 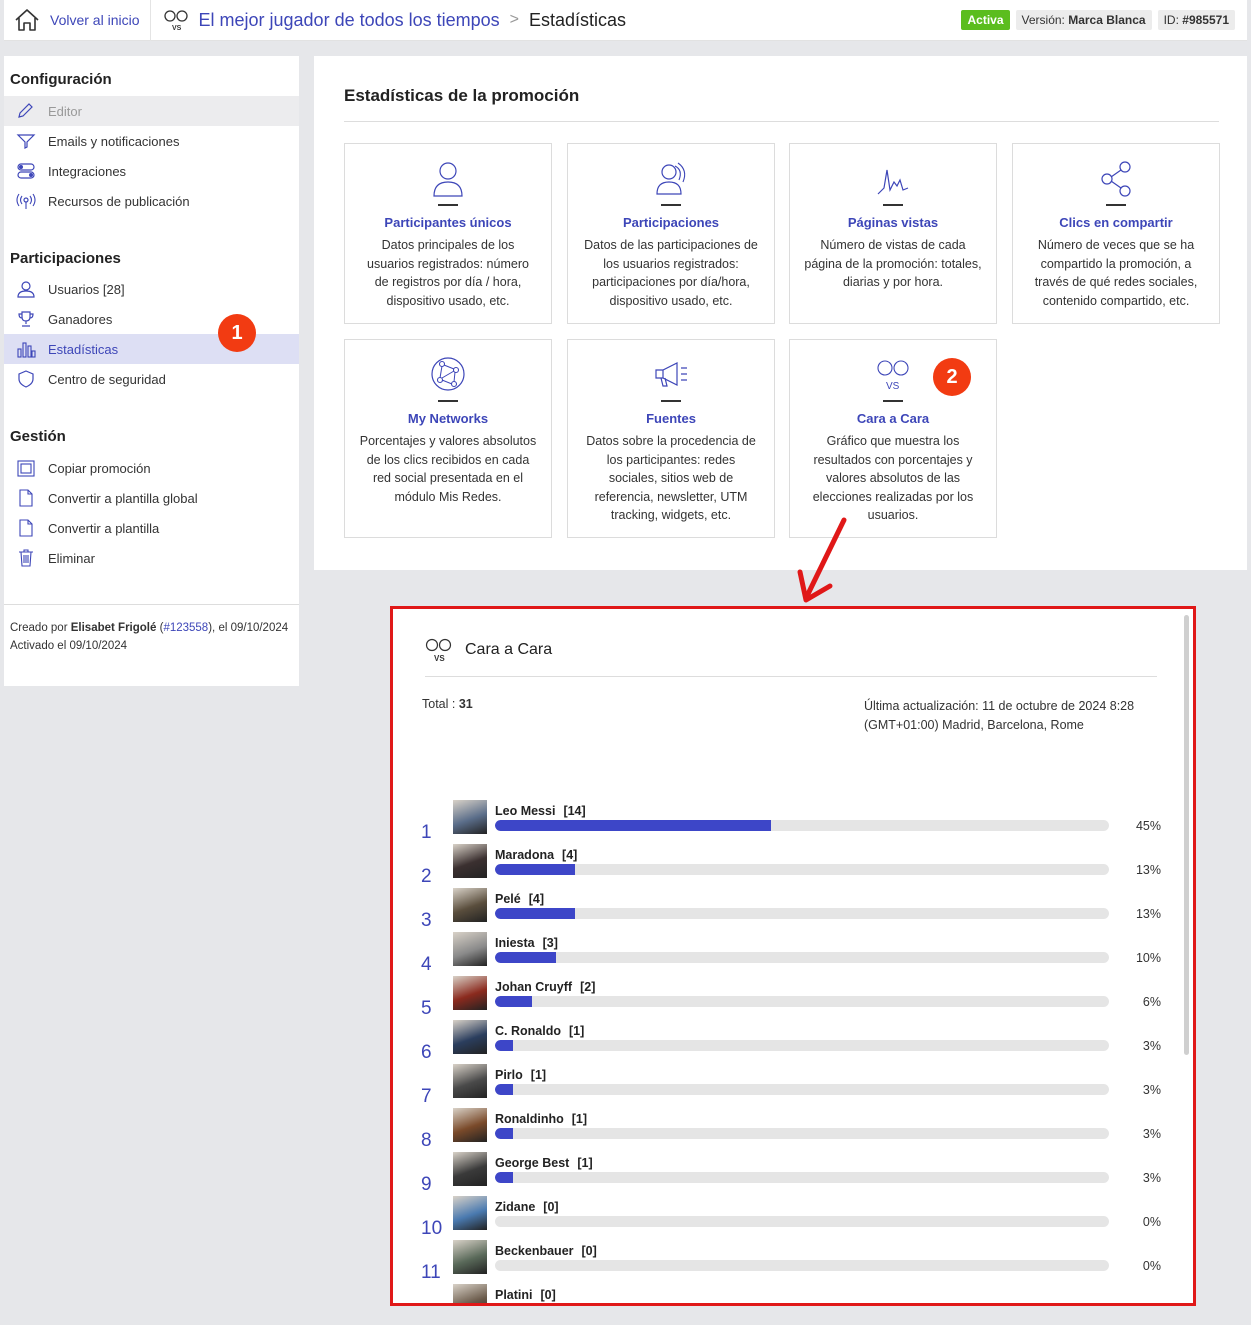 I want to click on card-title: Clics en compartir, so click(x=1116, y=222).